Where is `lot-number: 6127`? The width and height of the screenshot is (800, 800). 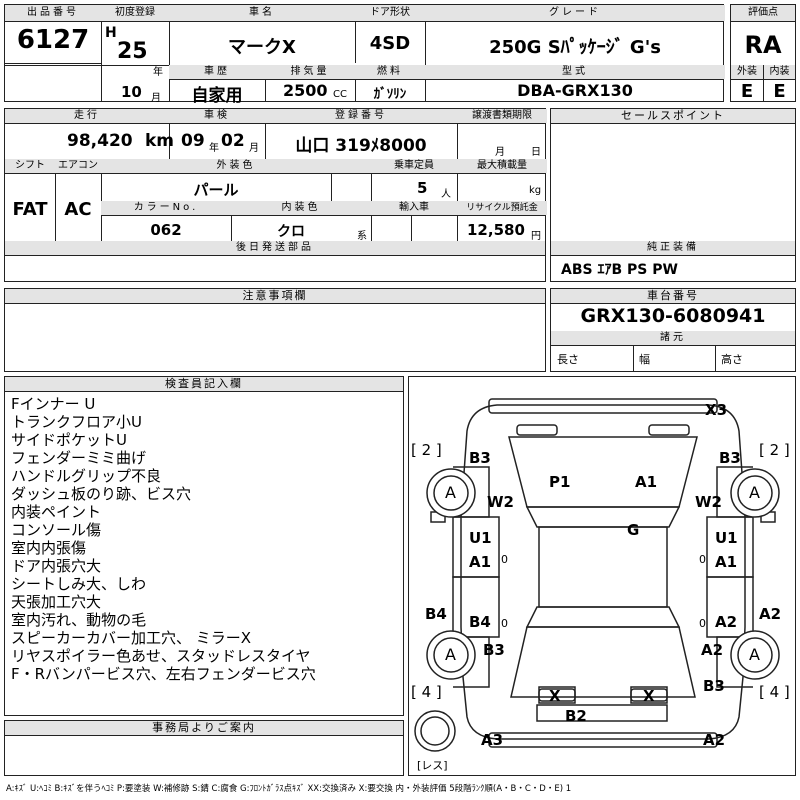 lot-number: 6127 is located at coordinates (53, 40).